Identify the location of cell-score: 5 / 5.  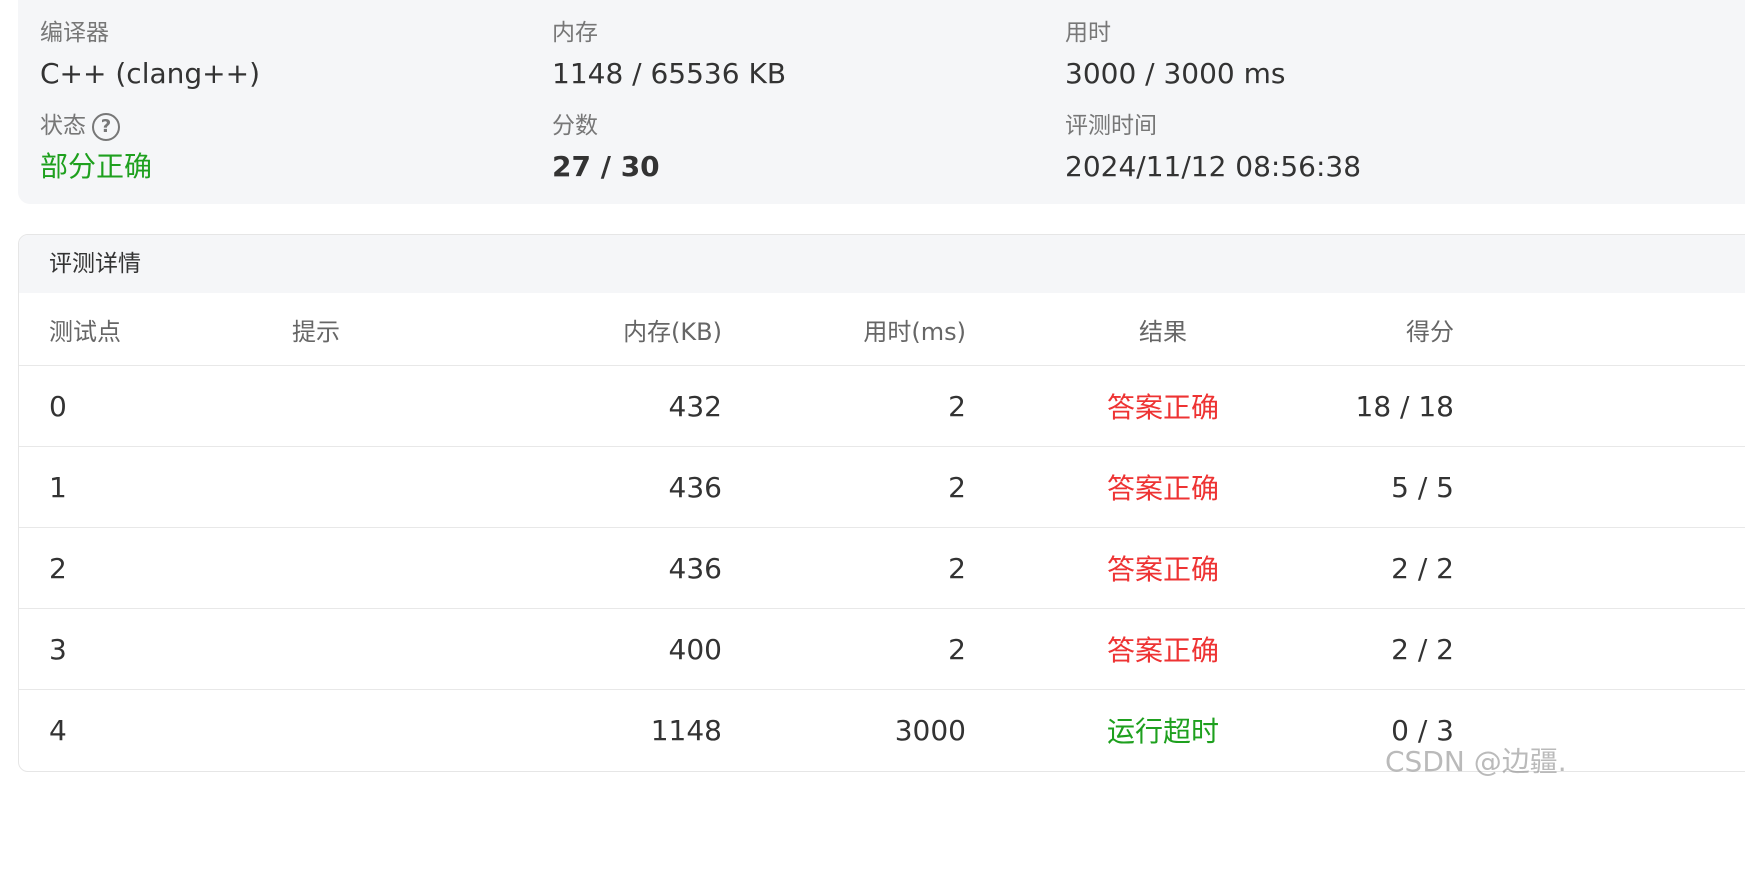
(1422, 487).